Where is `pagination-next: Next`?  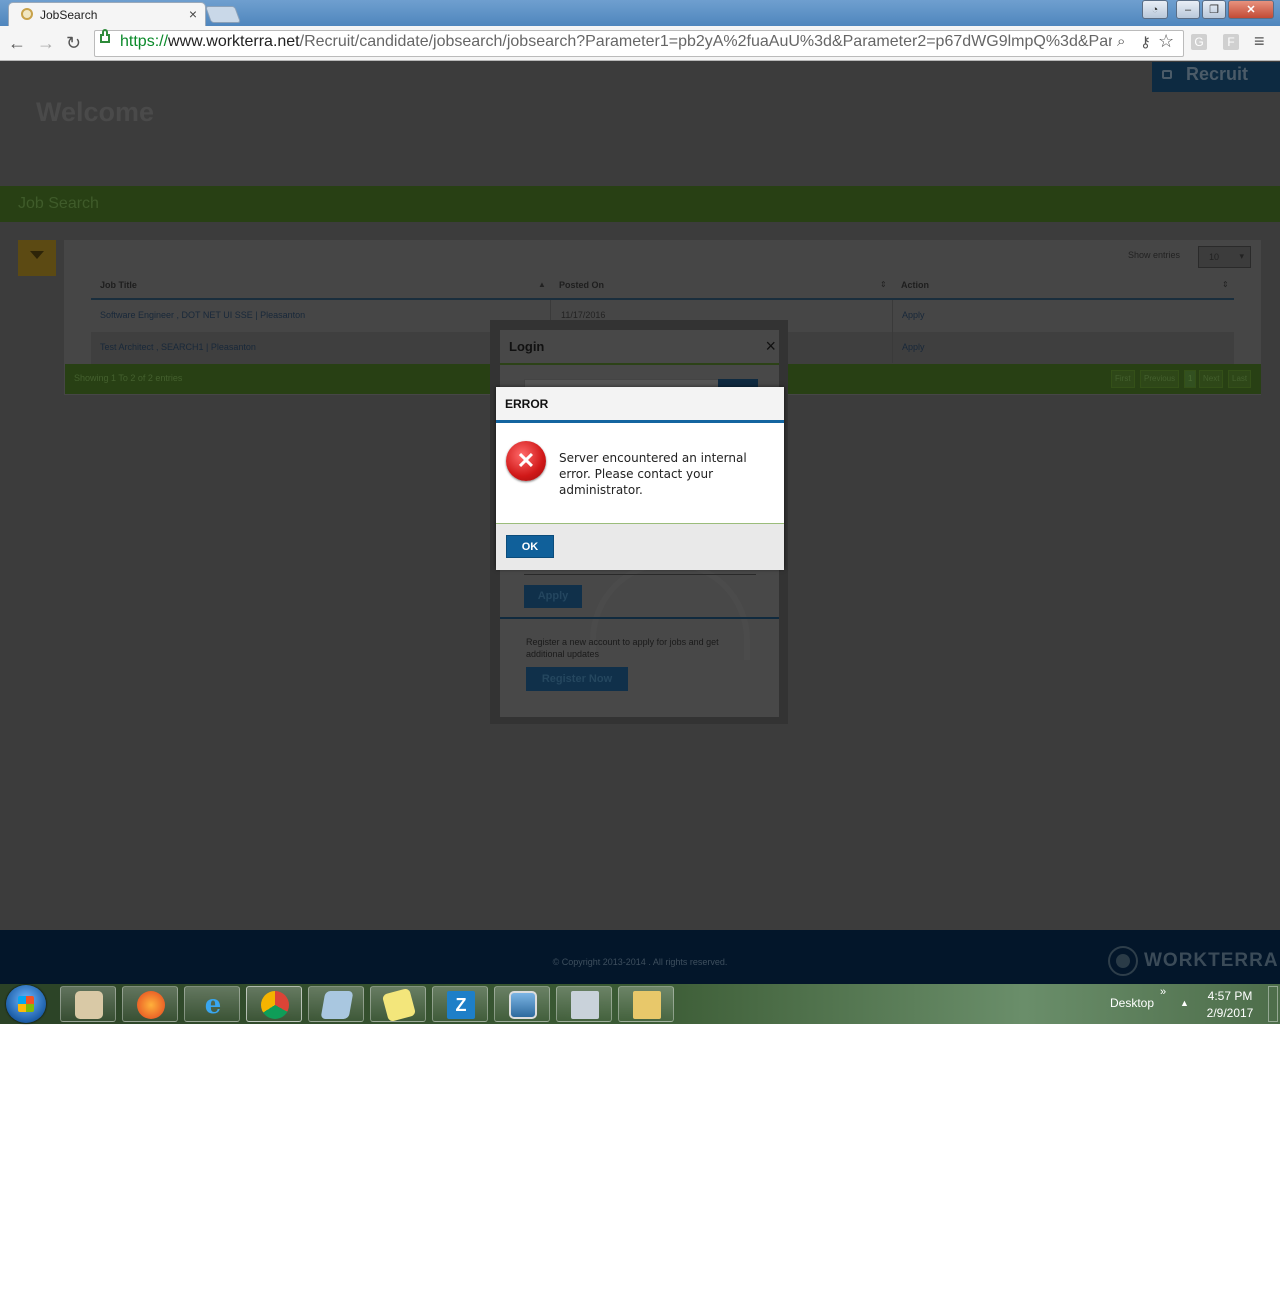 pagination-next: Next is located at coordinates (1211, 379).